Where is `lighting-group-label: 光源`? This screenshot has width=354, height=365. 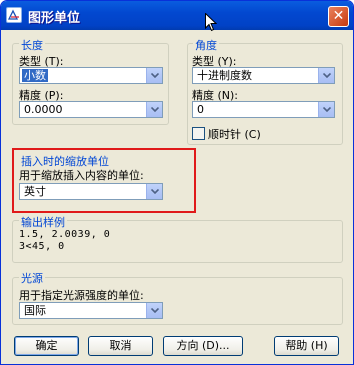
lighting-group-label: 光源 is located at coordinates (32, 278).